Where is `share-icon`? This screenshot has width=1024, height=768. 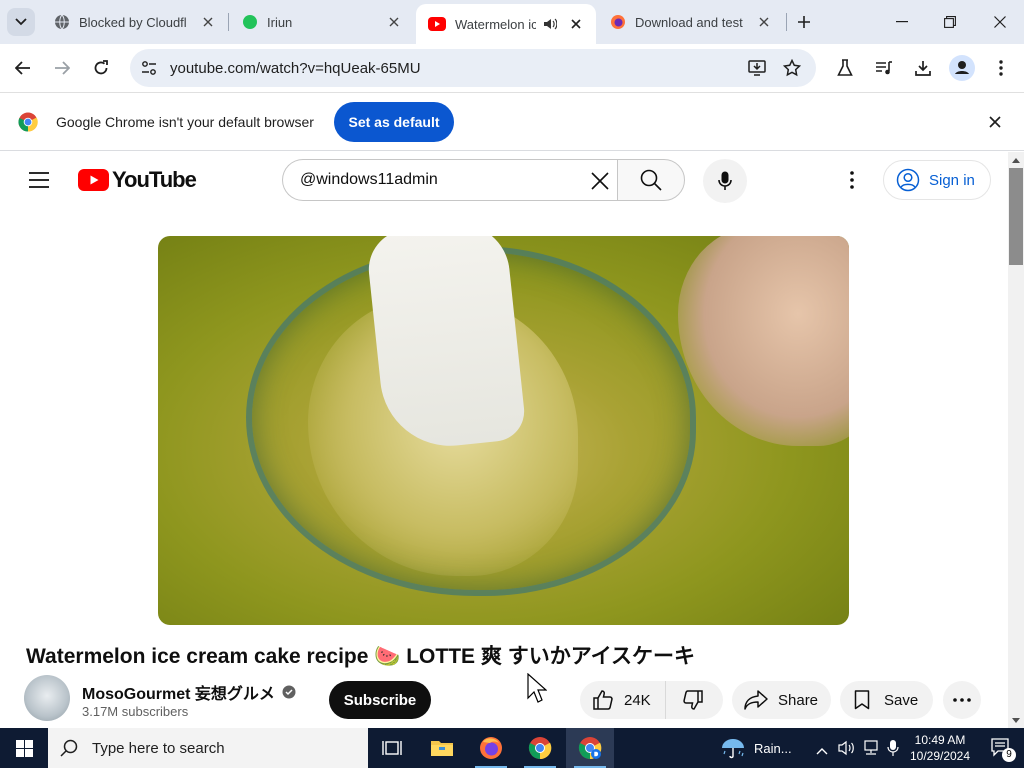
share-icon is located at coordinates (756, 700).